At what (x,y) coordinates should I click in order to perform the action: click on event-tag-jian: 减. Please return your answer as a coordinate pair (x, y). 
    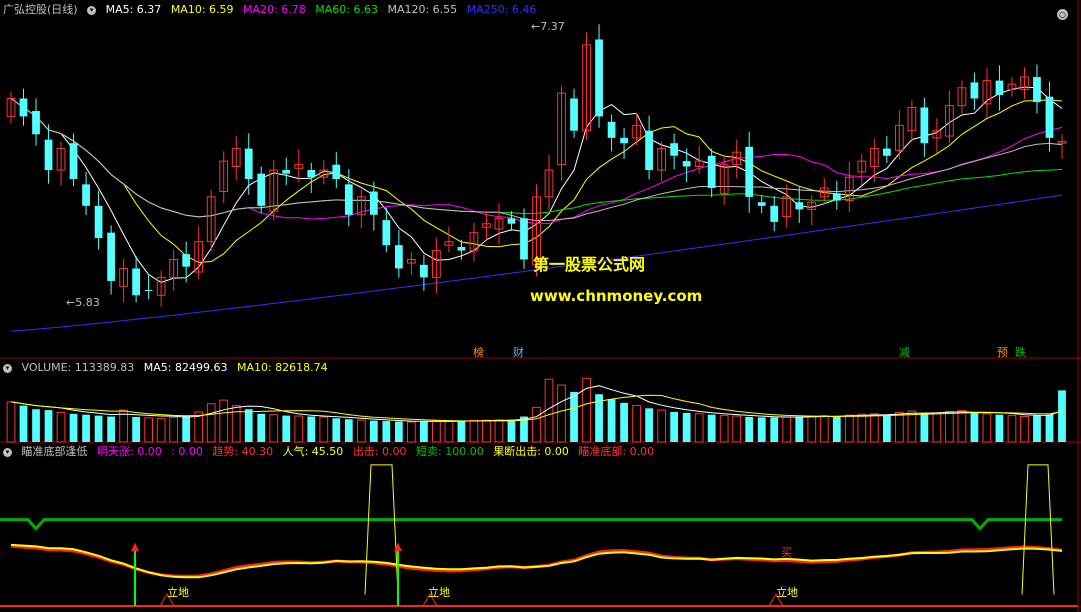
    Looking at the image, I should click on (904, 352).